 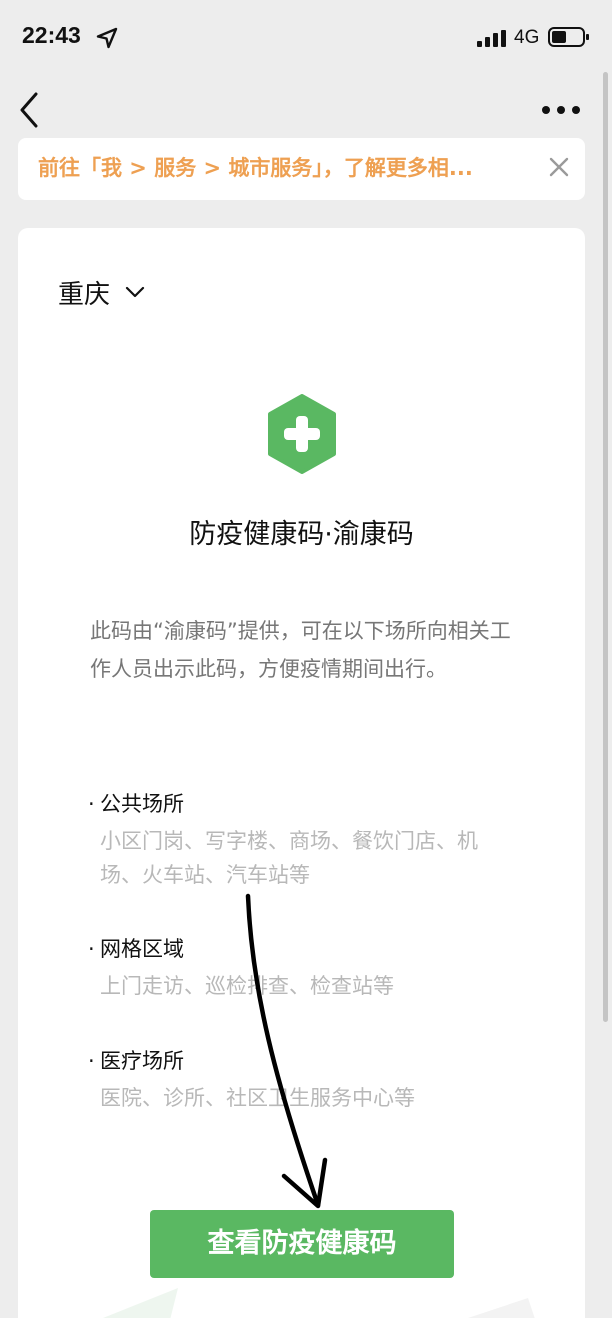 What do you see at coordinates (257, 1098) in the screenshot?
I see `place-examples: 医院、诊所、社区卫生服务中心等` at bounding box center [257, 1098].